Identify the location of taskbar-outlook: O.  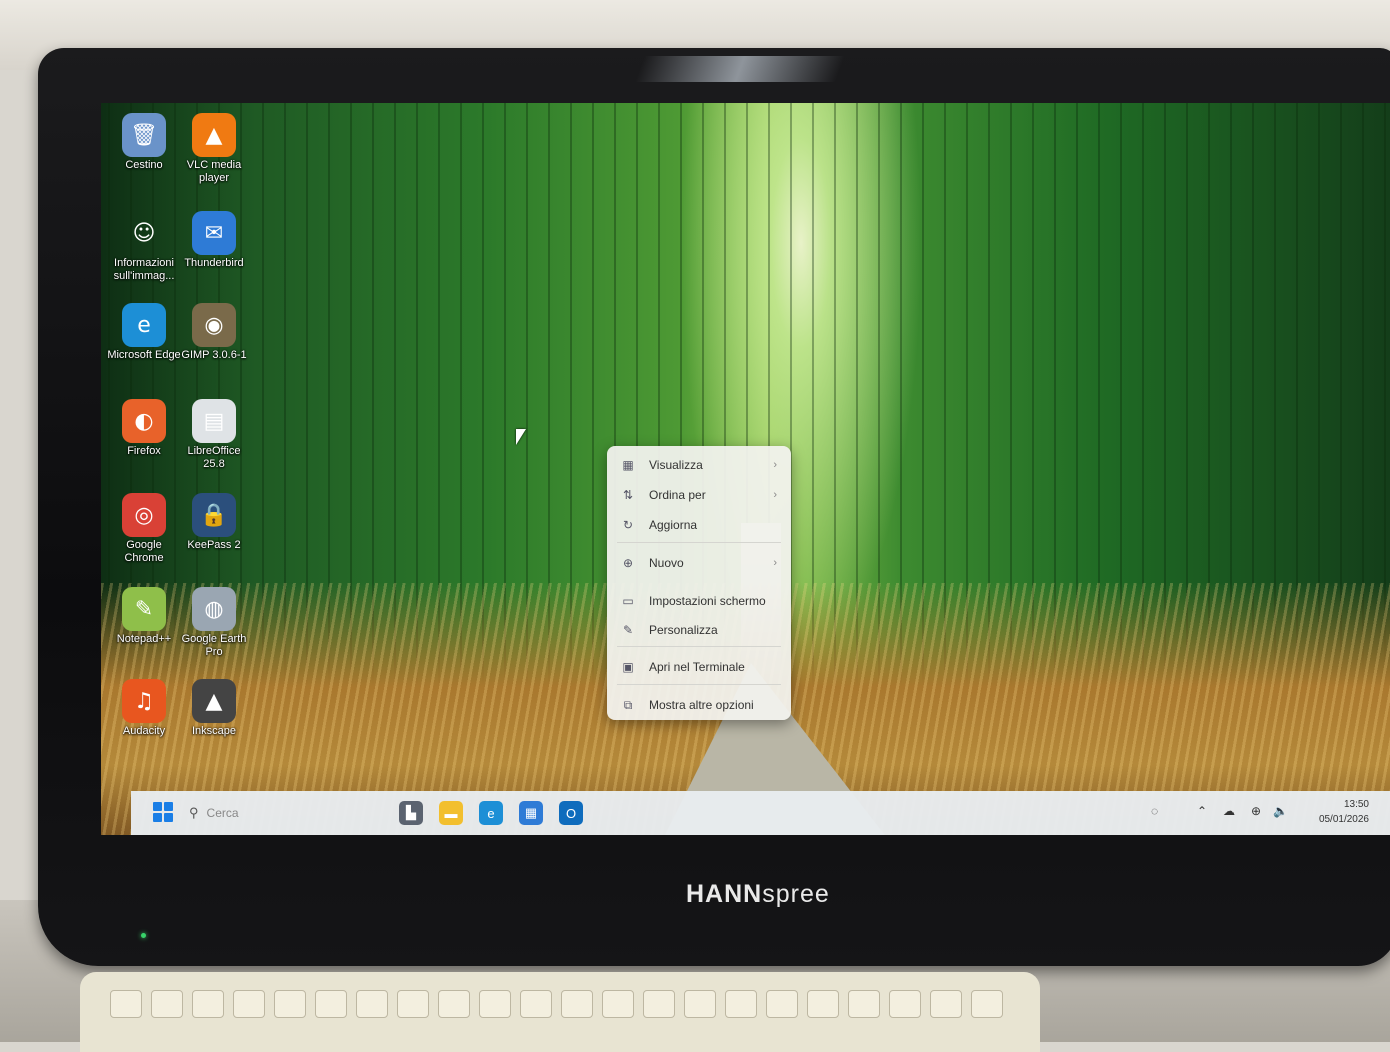
(571, 813).